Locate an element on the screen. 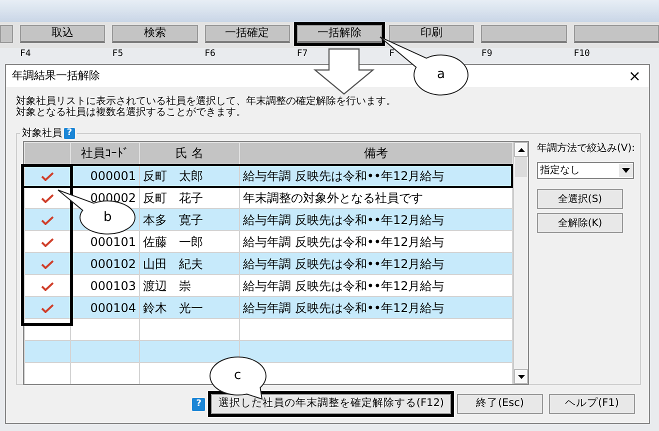  callout-letter: b is located at coordinates (108, 217).